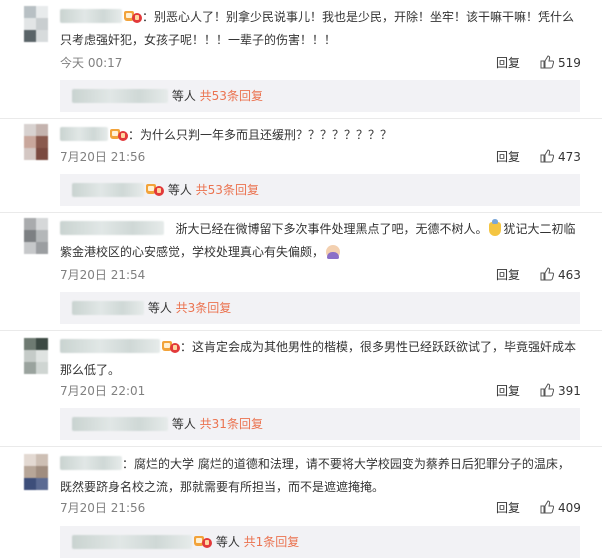 The width and height of the screenshot is (602, 559). What do you see at coordinates (495, 227) in the screenshot?
I see `candle-emoji-icon` at bounding box center [495, 227].